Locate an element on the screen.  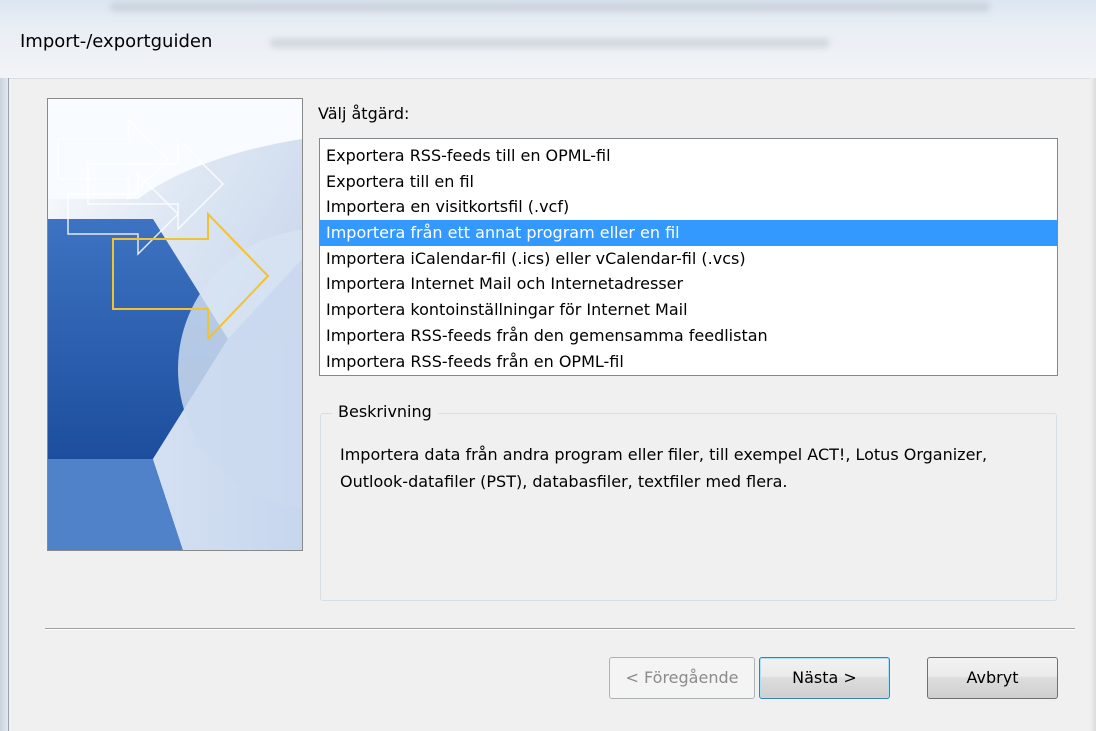
cancel-button: Avbryt is located at coordinates (992, 678).